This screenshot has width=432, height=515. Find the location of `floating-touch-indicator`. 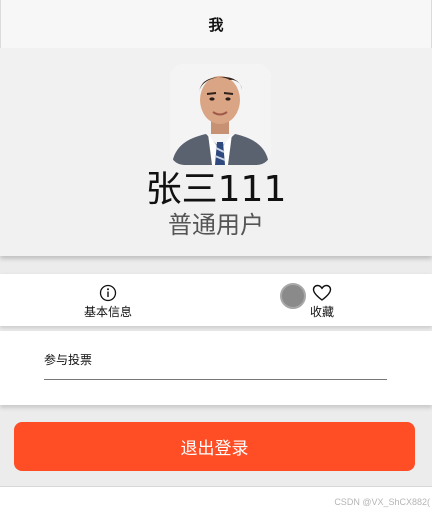

floating-touch-indicator is located at coordinates (293, 296).